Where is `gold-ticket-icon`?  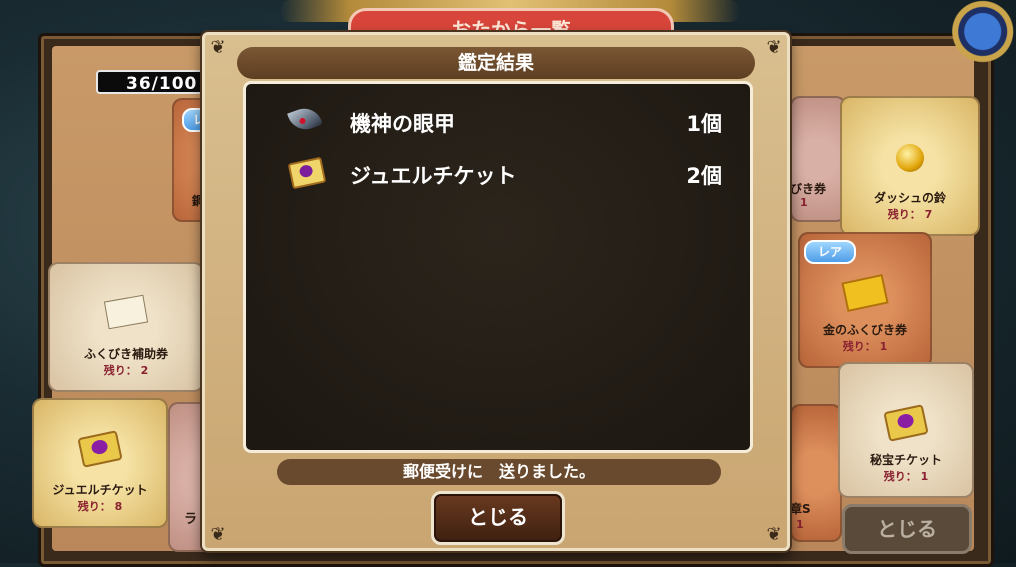
gold-ticket-icon is located at coordinates (865, 294).